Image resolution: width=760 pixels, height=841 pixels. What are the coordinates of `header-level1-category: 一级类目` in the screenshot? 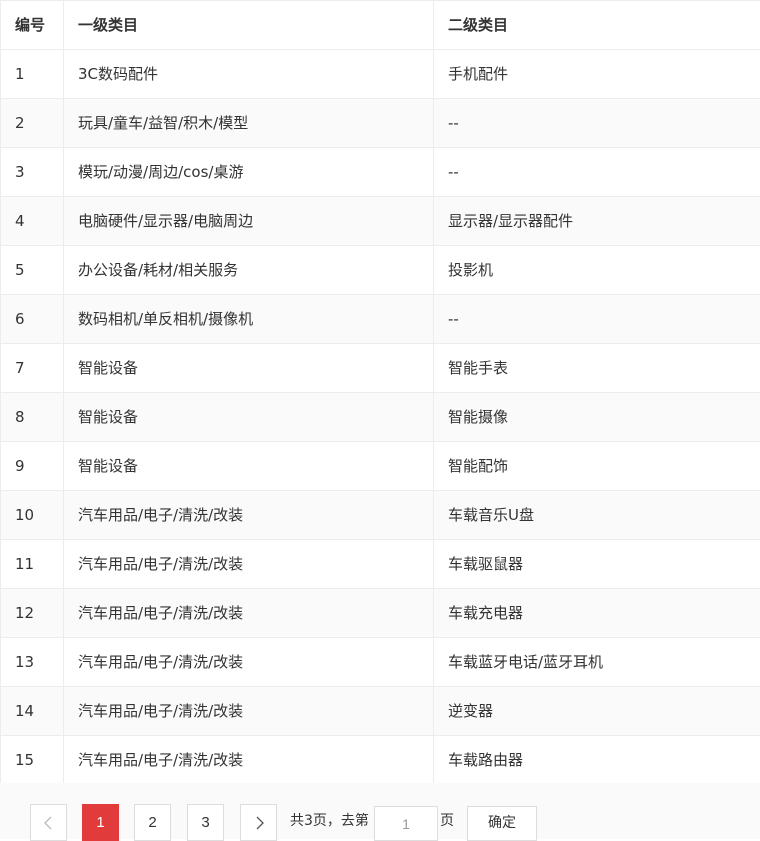 It's located at (249, 25).